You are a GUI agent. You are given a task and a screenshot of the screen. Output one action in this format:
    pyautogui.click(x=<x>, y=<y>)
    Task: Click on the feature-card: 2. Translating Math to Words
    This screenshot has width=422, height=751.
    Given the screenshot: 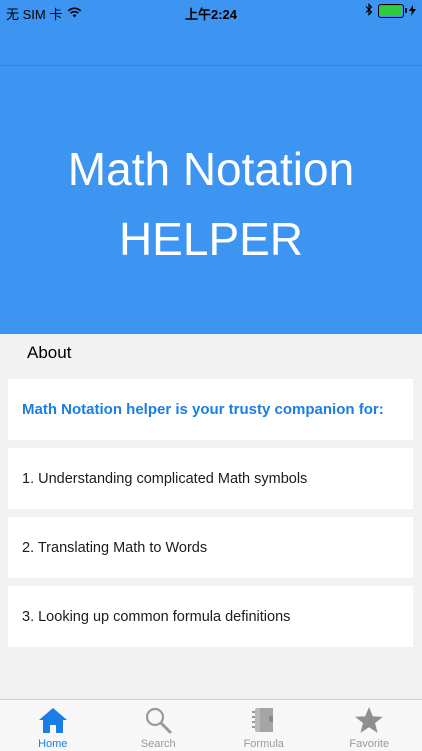 What is the action you would take?
    pyautogui.click(x=210, y=547)
    